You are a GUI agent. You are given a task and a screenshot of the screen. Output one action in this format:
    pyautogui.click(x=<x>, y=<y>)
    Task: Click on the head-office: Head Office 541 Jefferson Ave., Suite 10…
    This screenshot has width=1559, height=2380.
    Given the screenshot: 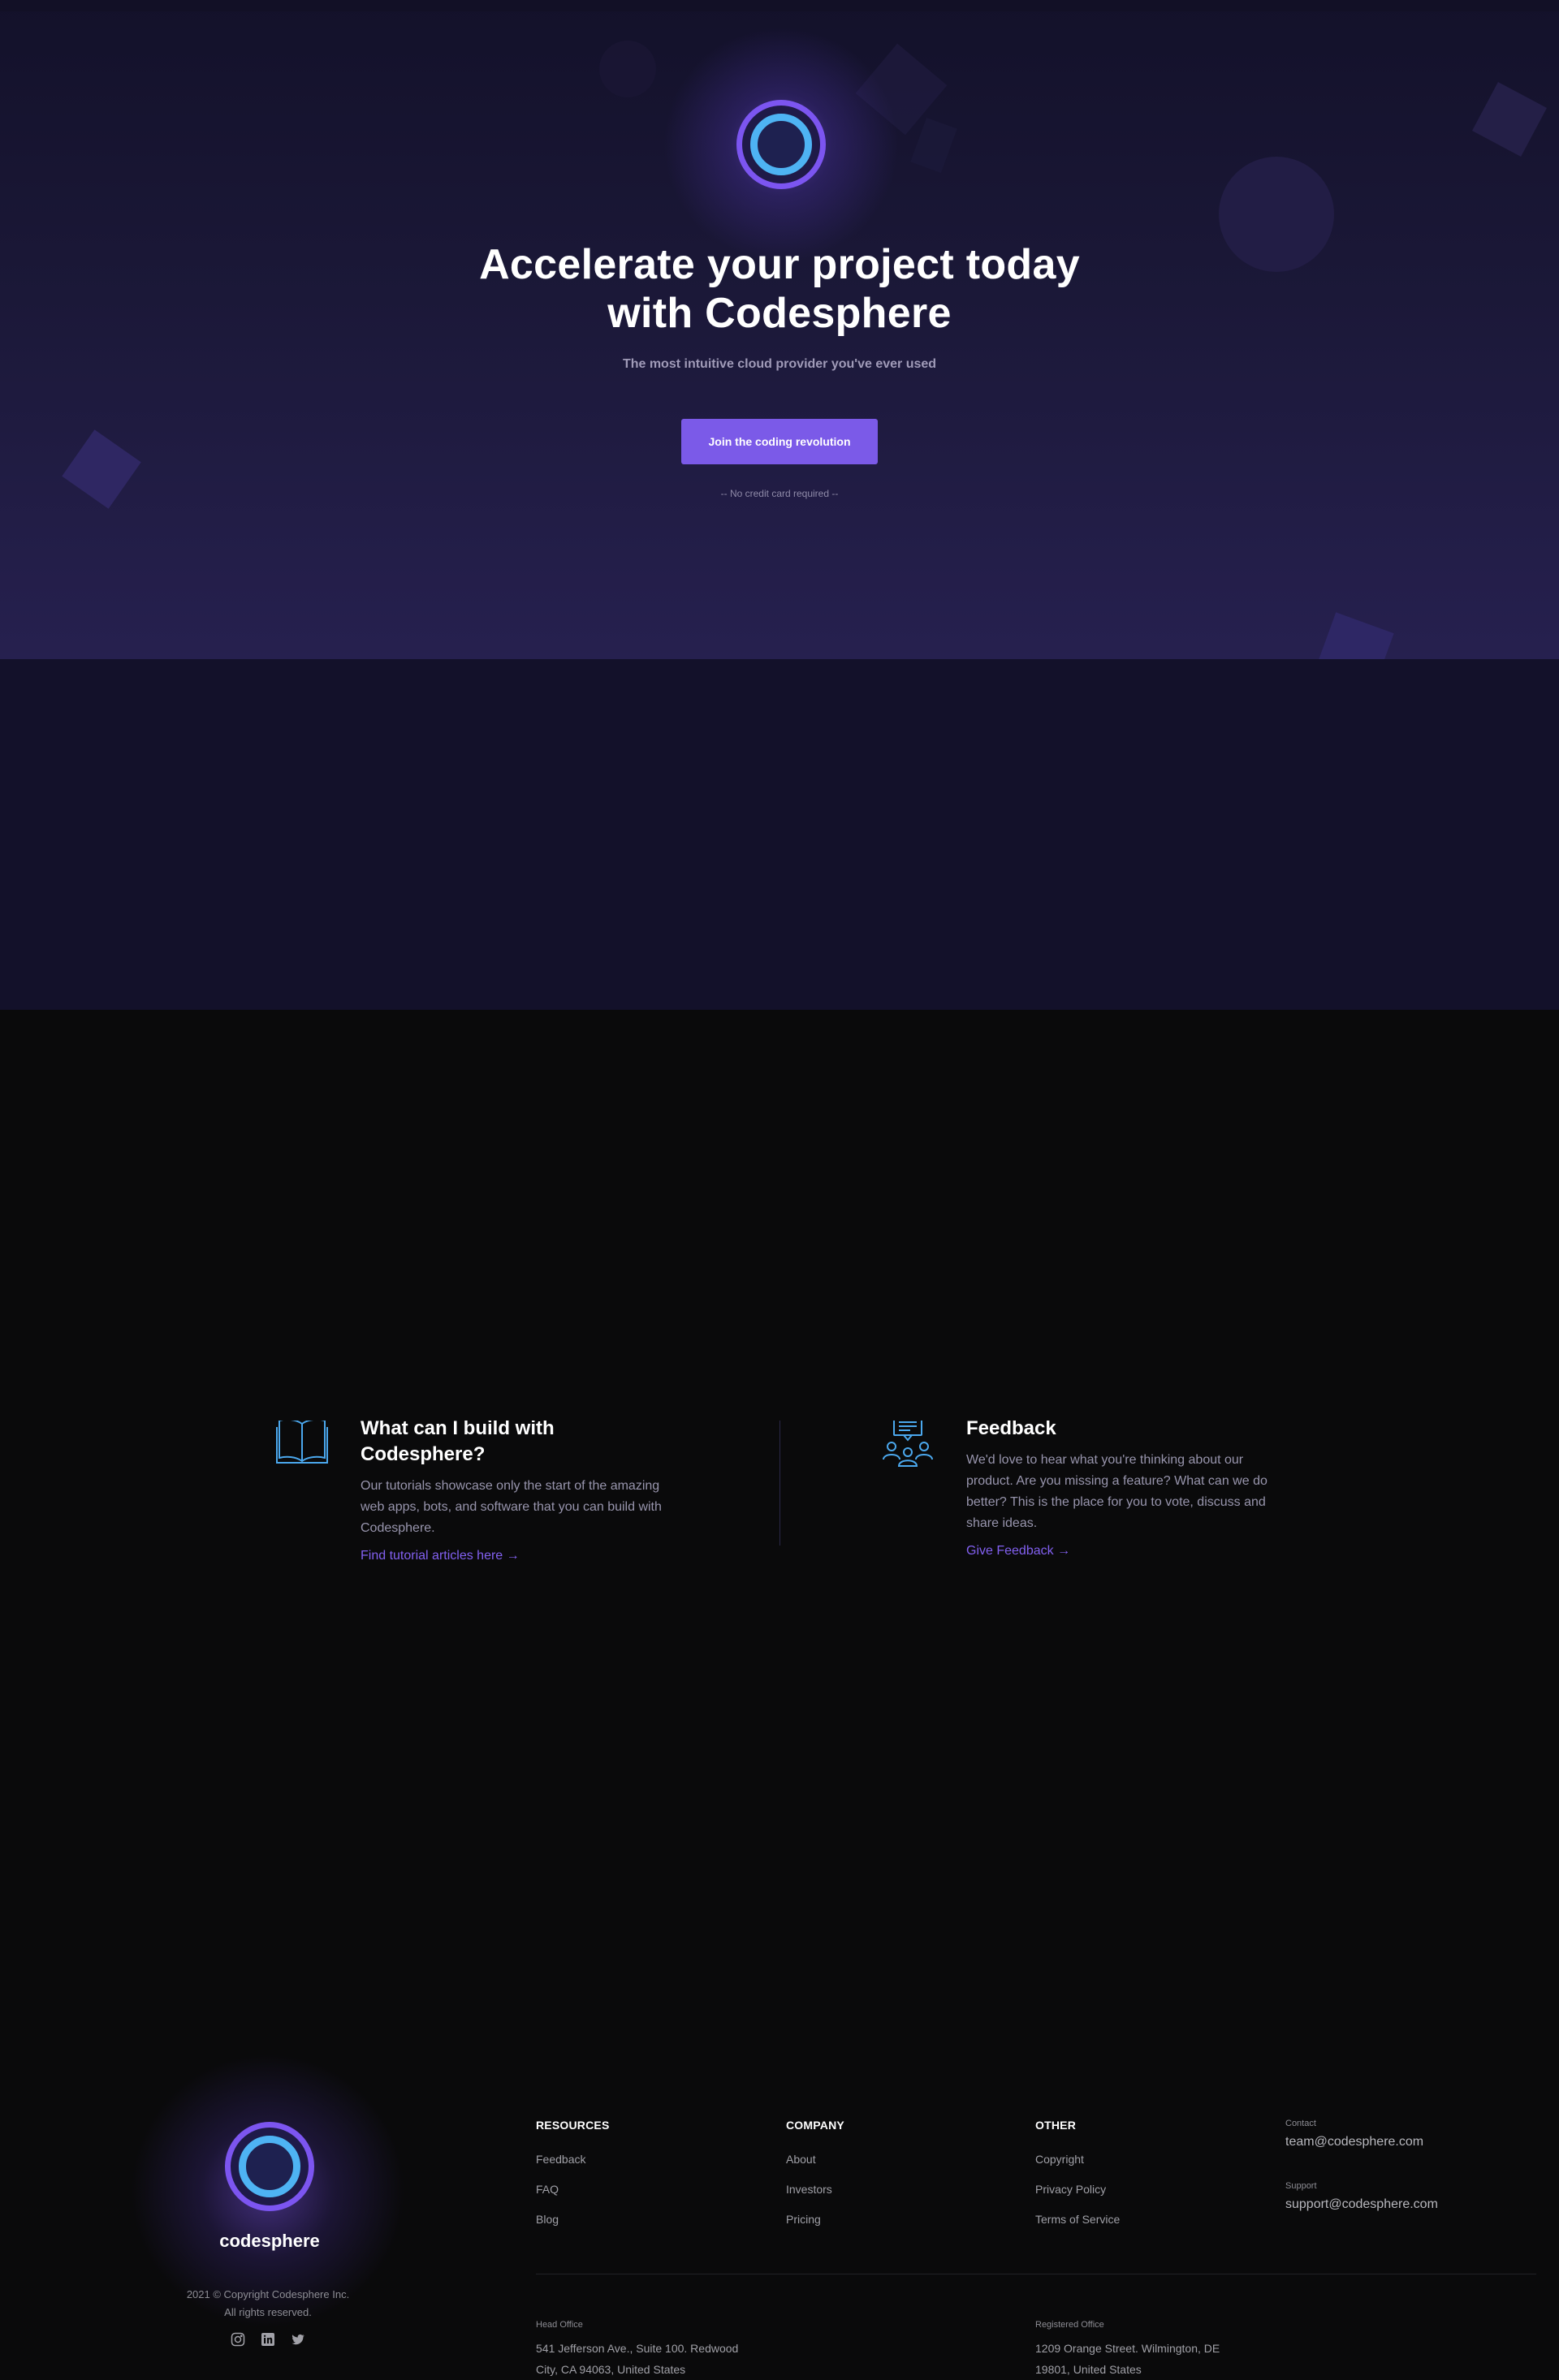 What is the action you would take?
    pyautogui.click(x=658, y=2350)
    